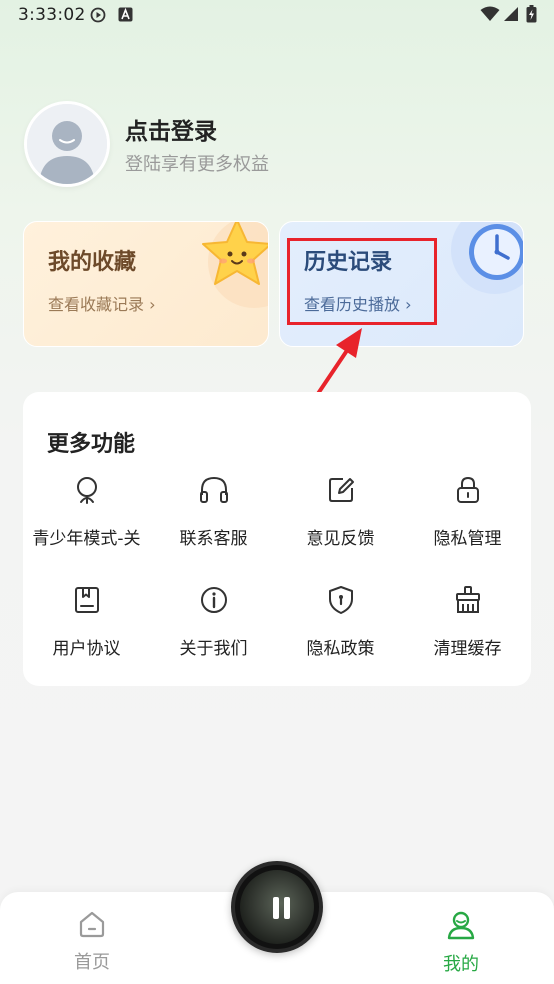 The height and width of the screenshot is (984, 554). I want to click on about-us-item: 关于我们, so click(213, 622).